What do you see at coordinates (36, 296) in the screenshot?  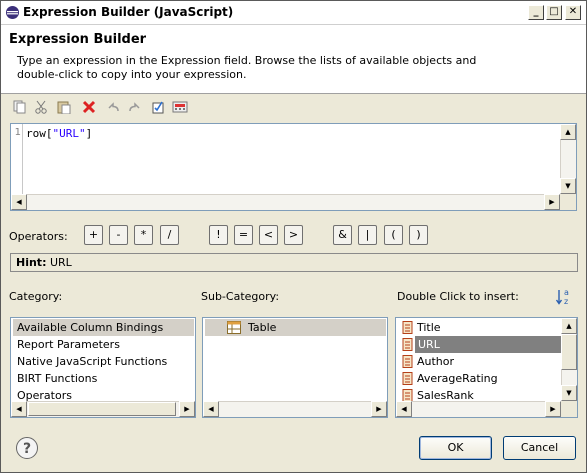 I see `category-label: Category:` at bounding box center [36, 296].